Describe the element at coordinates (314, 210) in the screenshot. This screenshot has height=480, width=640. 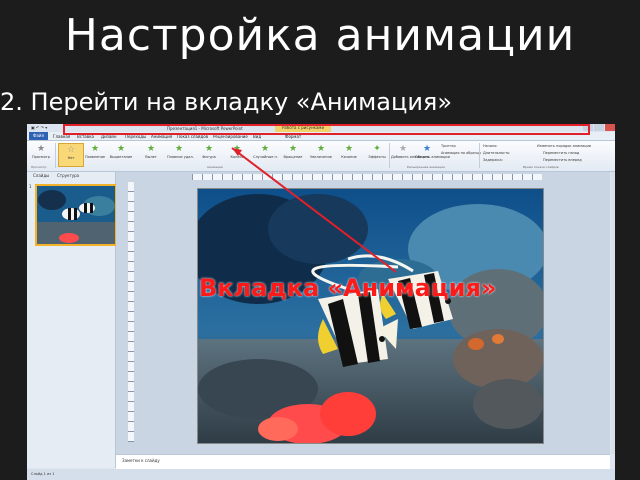
I see `pointer-arrow-line` at that location.